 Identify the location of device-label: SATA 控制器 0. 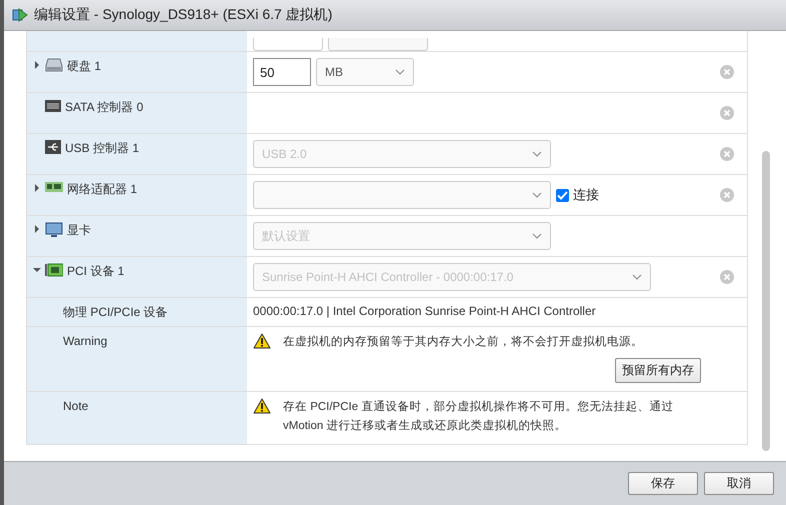
(104, 107).